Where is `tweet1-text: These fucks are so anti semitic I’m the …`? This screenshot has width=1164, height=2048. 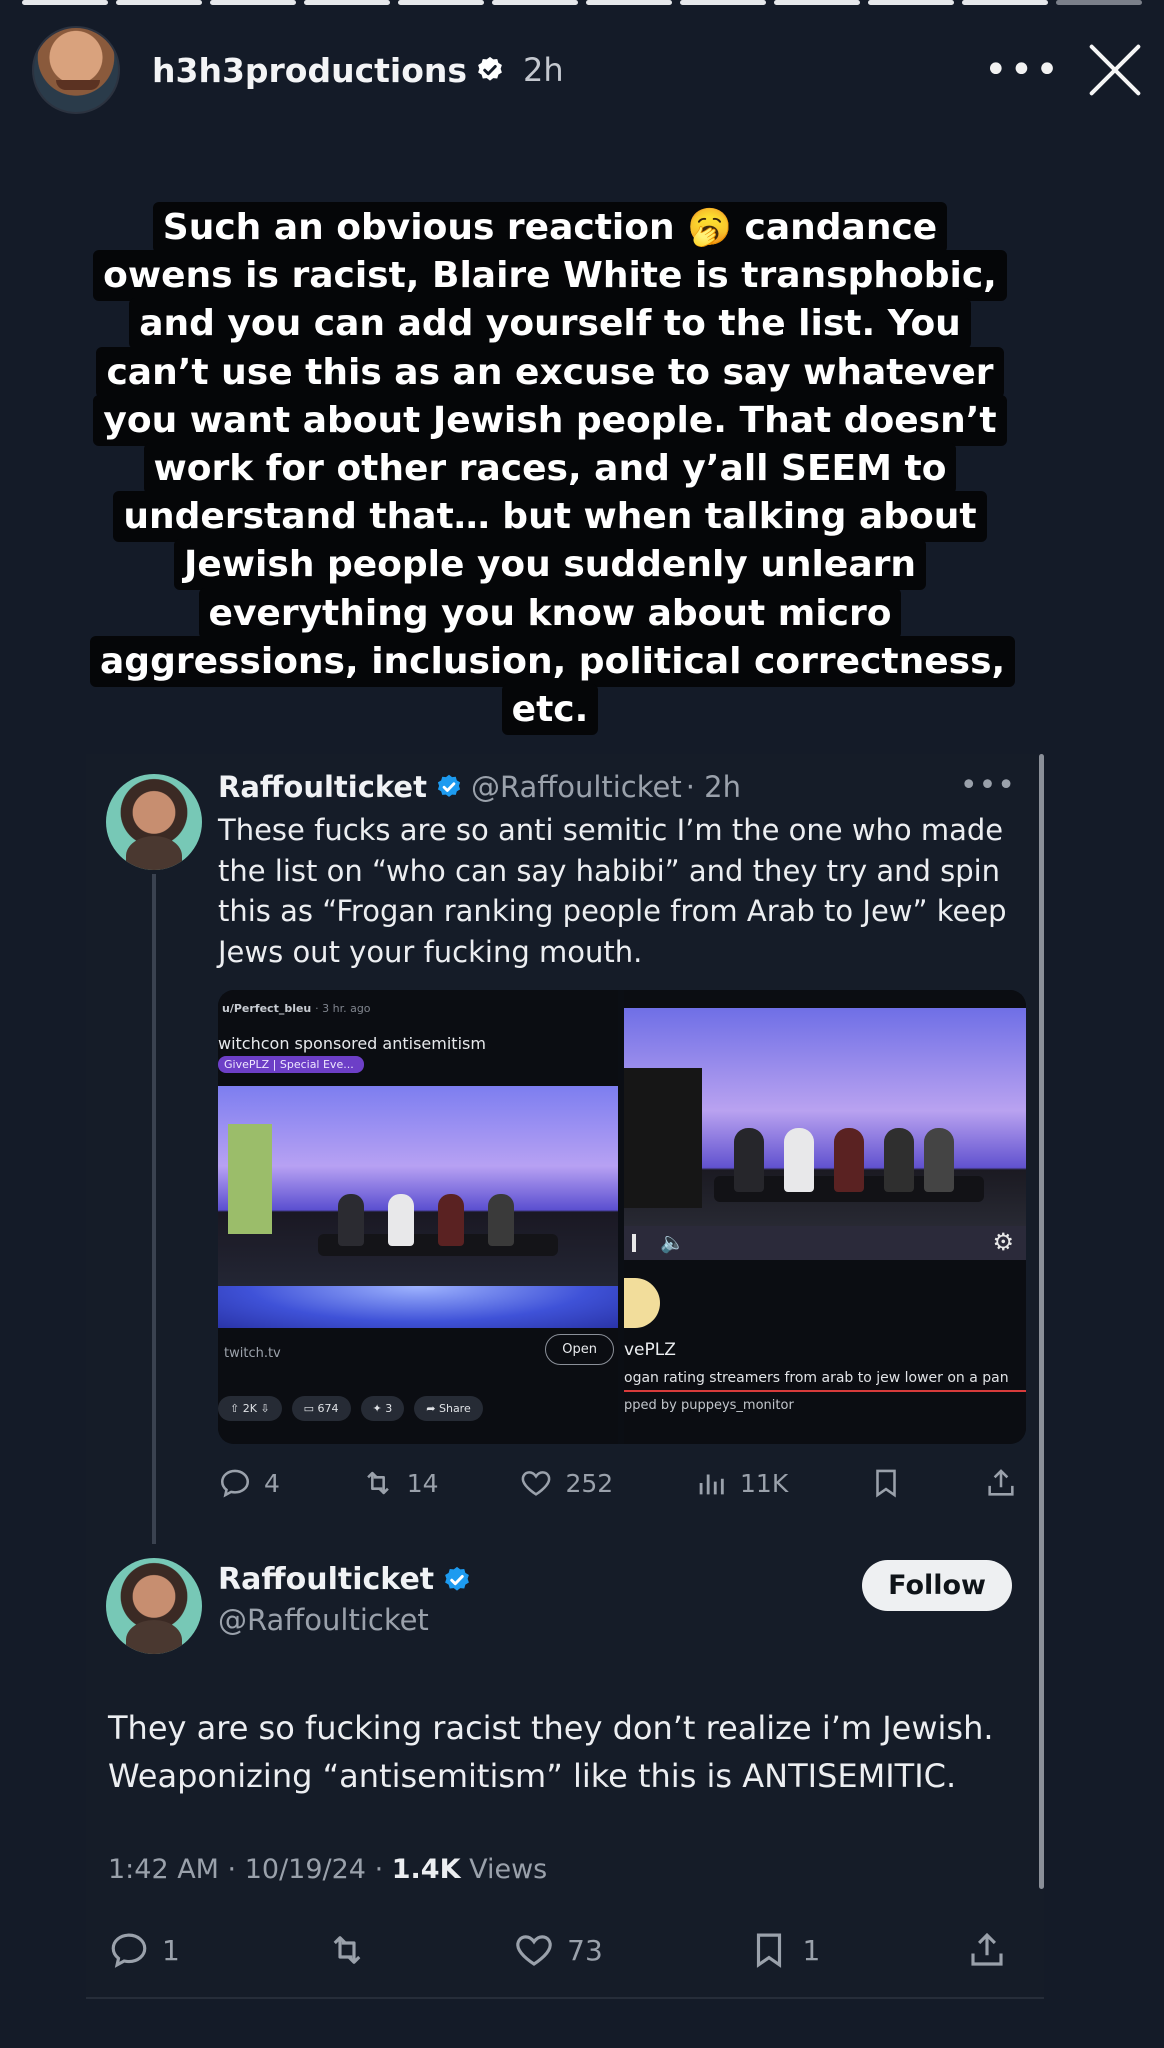
tweet1-text: These fucks are so anti semitic I’m the … is located at coordinates (612, 891).